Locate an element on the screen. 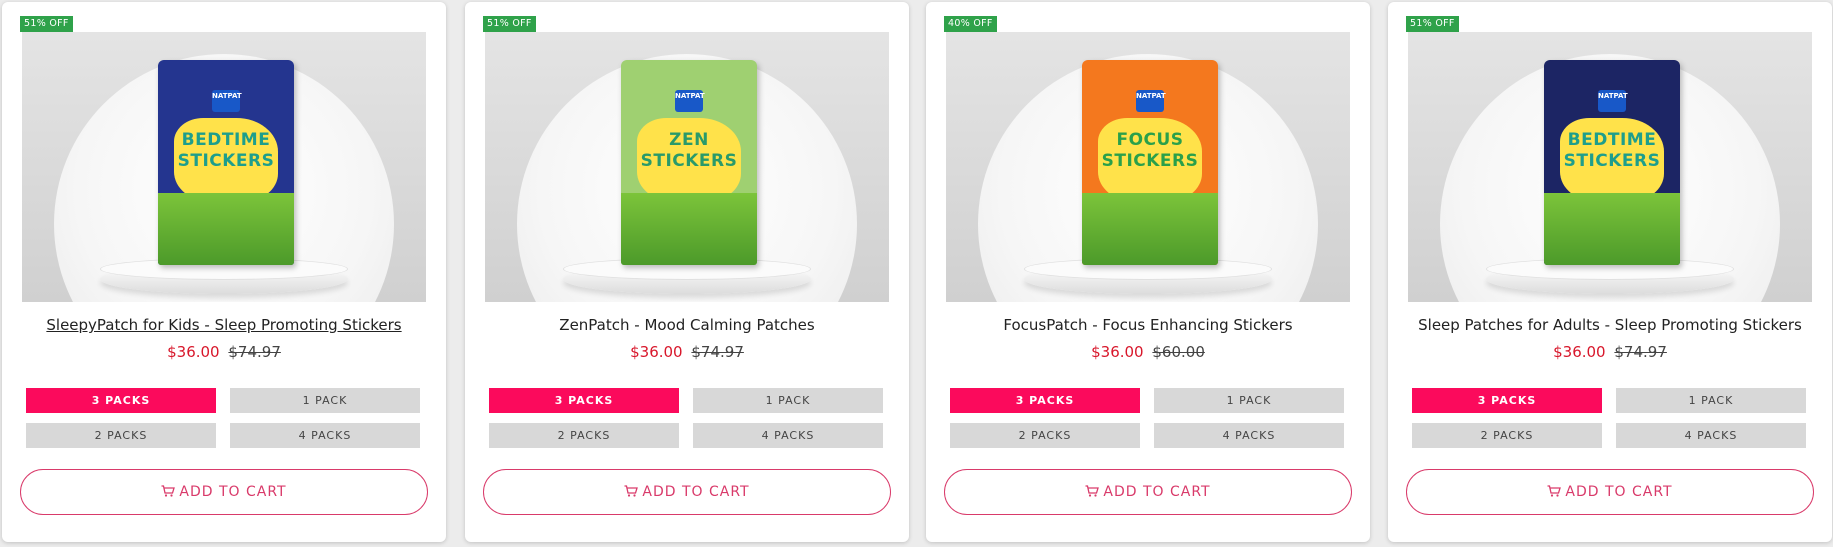 This screenshot has width=1833, height=547. pouch-title-line1: FOCUS is located at coordinates (1150, 140).